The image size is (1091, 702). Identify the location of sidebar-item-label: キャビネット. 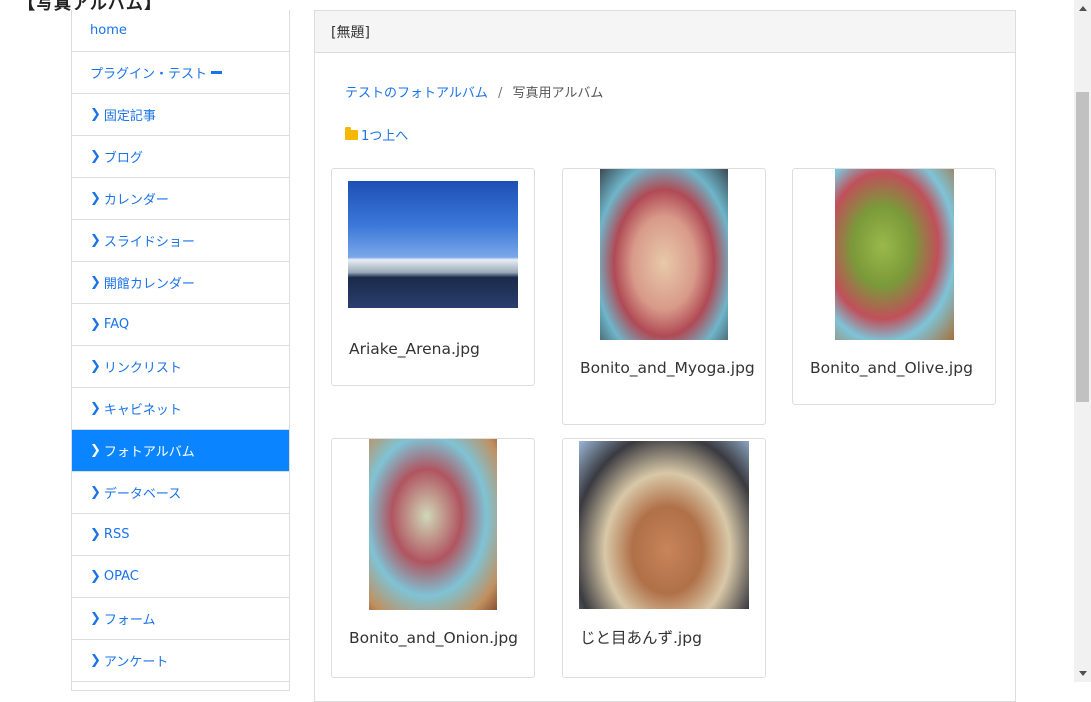
(142, 410).